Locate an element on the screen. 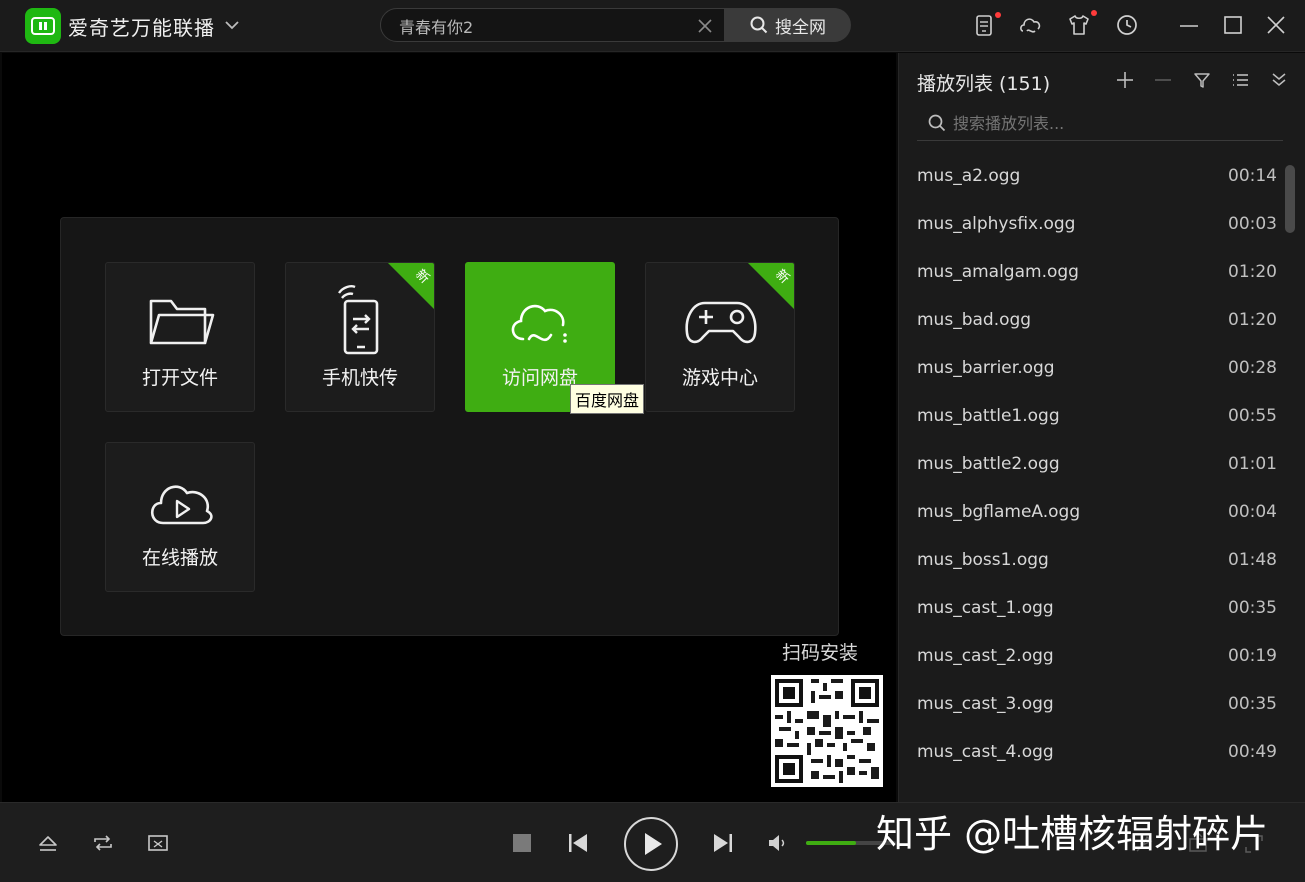  list-item: mus_alphysfix.ogg 00:03 is located at coordinates (1093, 226).